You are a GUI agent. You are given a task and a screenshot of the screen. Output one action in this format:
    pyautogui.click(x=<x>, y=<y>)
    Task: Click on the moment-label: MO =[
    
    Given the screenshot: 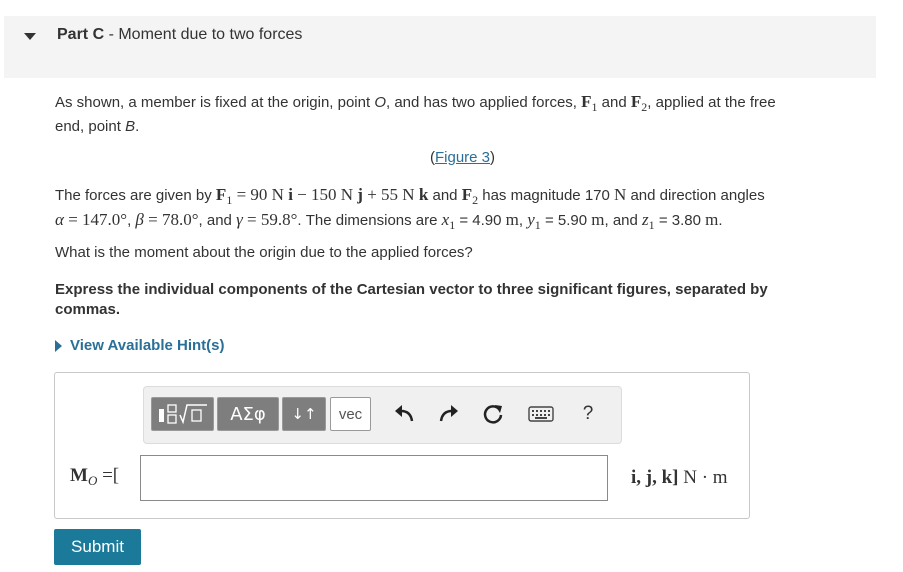 What is the action you would take?
    pyautogui.click(x=95, y=477)
    